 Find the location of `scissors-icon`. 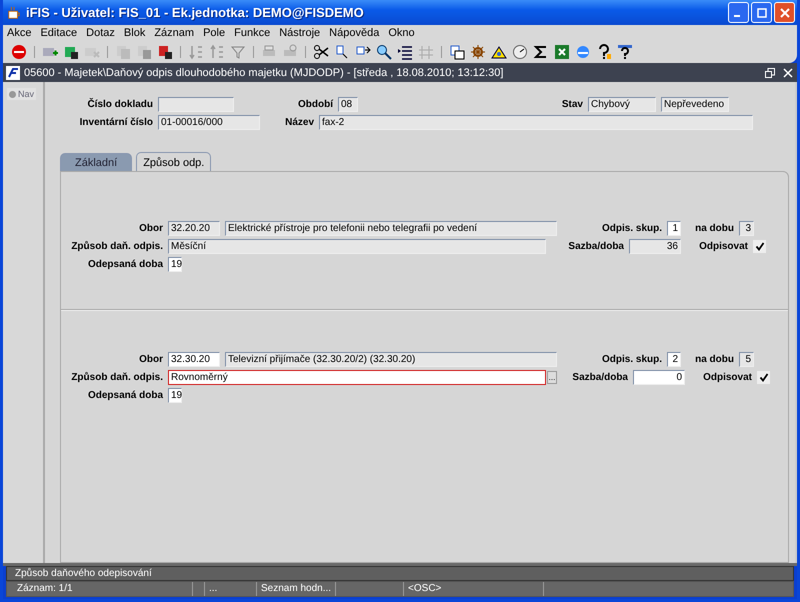

scissors-icon is located at coordinates (321, 52).